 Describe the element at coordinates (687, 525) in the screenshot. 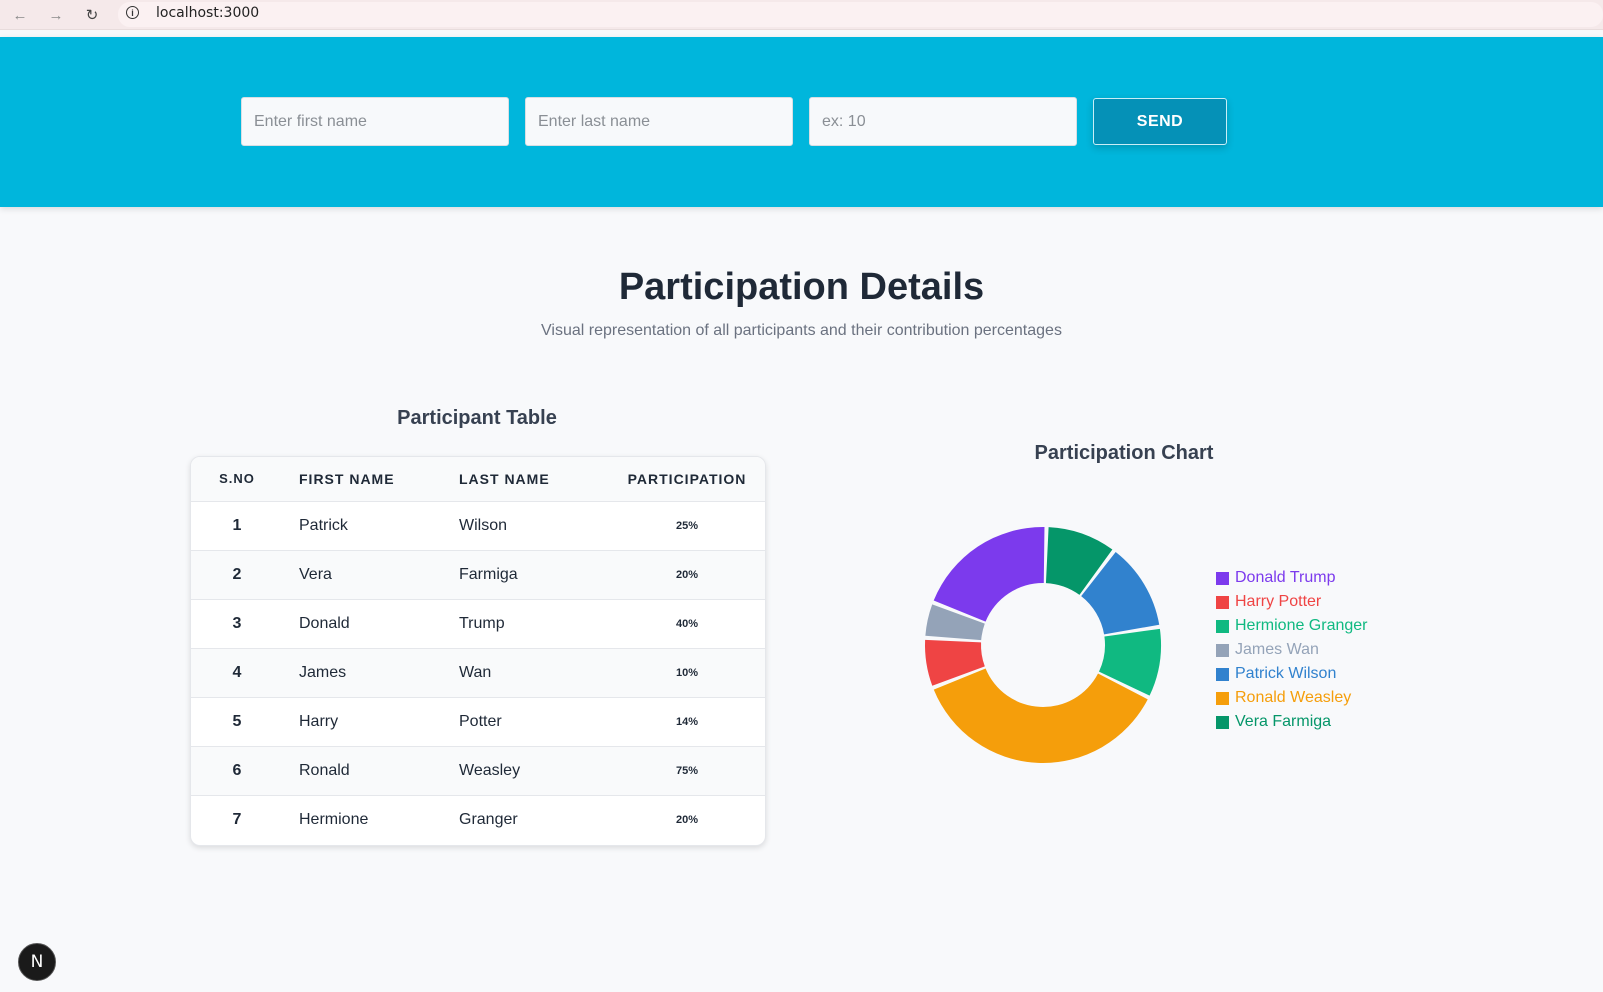

I see `cell-participation: 25%` at that location.